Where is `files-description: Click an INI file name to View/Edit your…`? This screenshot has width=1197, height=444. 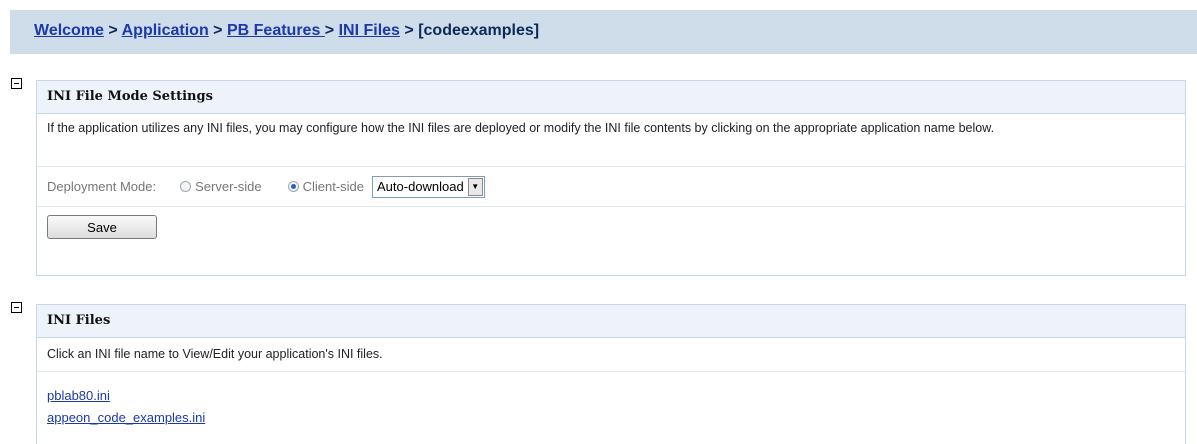
files-description: Click an INI file name to View/Edit your… is located at coordinates (215, 354).